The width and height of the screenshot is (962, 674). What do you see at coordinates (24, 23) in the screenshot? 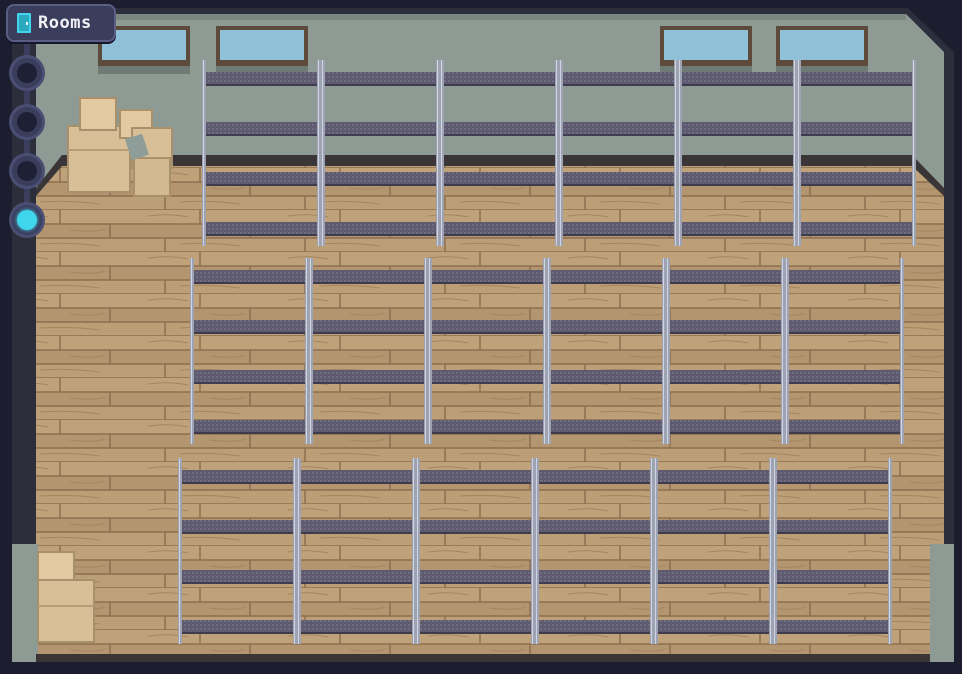
I see `door-icon` at bounding box center [24, 23].